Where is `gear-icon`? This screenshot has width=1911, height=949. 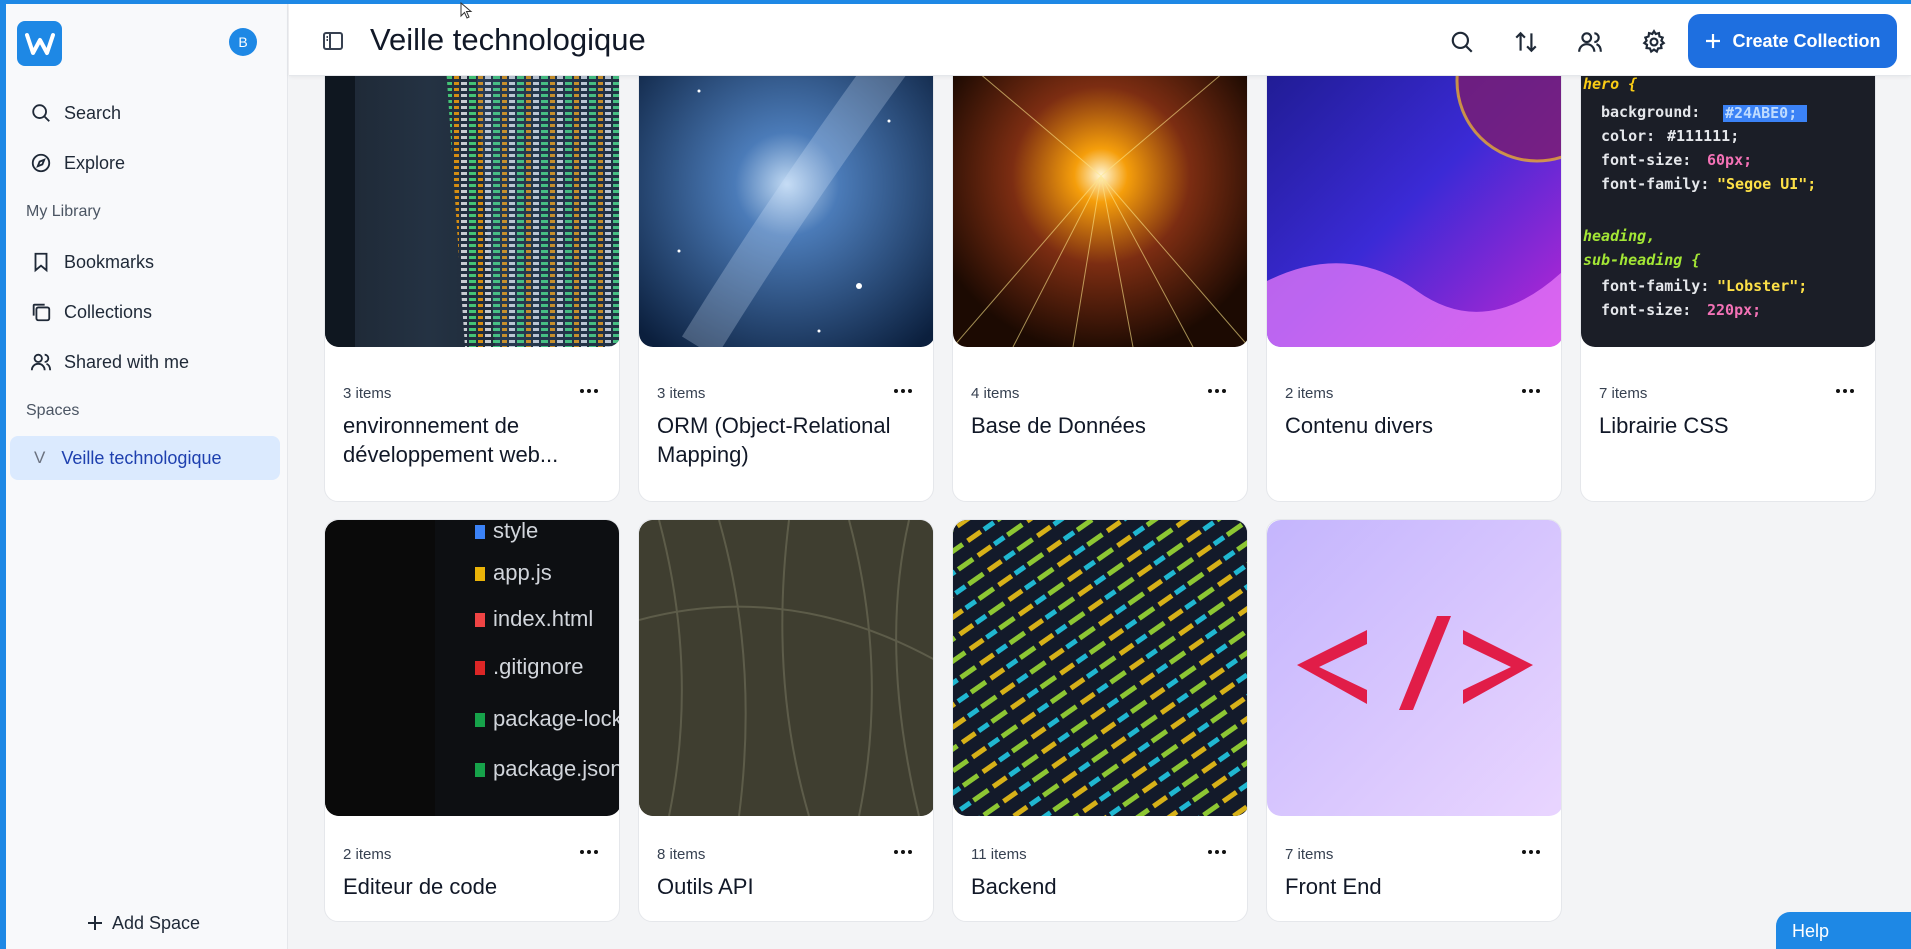
gear-icon is located at coordinates (1654, 42).